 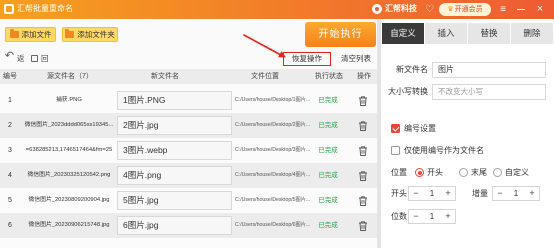 What do you see at coordinates (174, 150) in the screenshot?
I see `new-filename-field: 3图片.webp` at bounding box center [174, 150].